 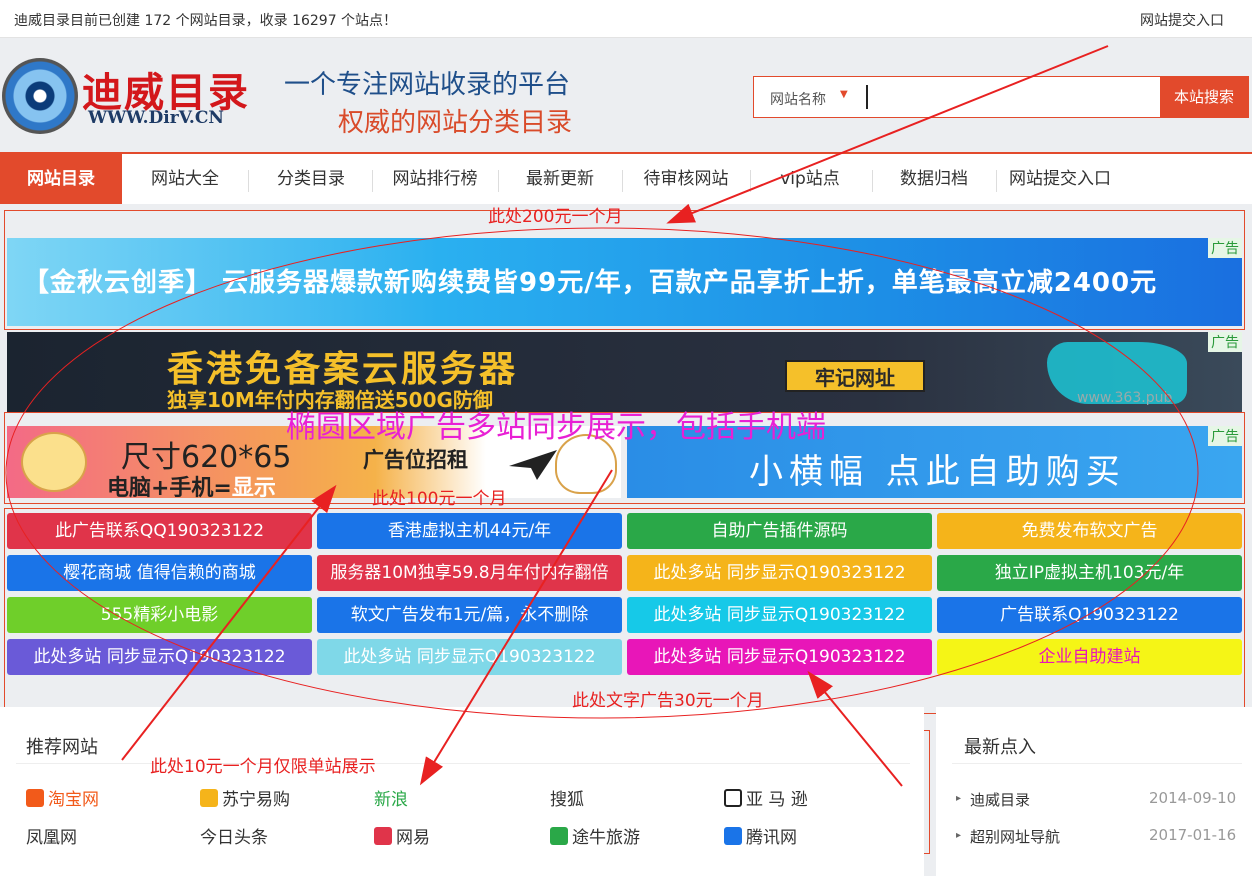 I want to click on recommended-site: 新浪, so click(x=391, y=797).